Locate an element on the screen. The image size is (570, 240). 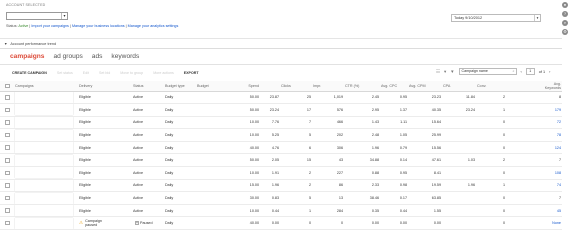
tab-ads: ads is located at coordinates (97, 56).